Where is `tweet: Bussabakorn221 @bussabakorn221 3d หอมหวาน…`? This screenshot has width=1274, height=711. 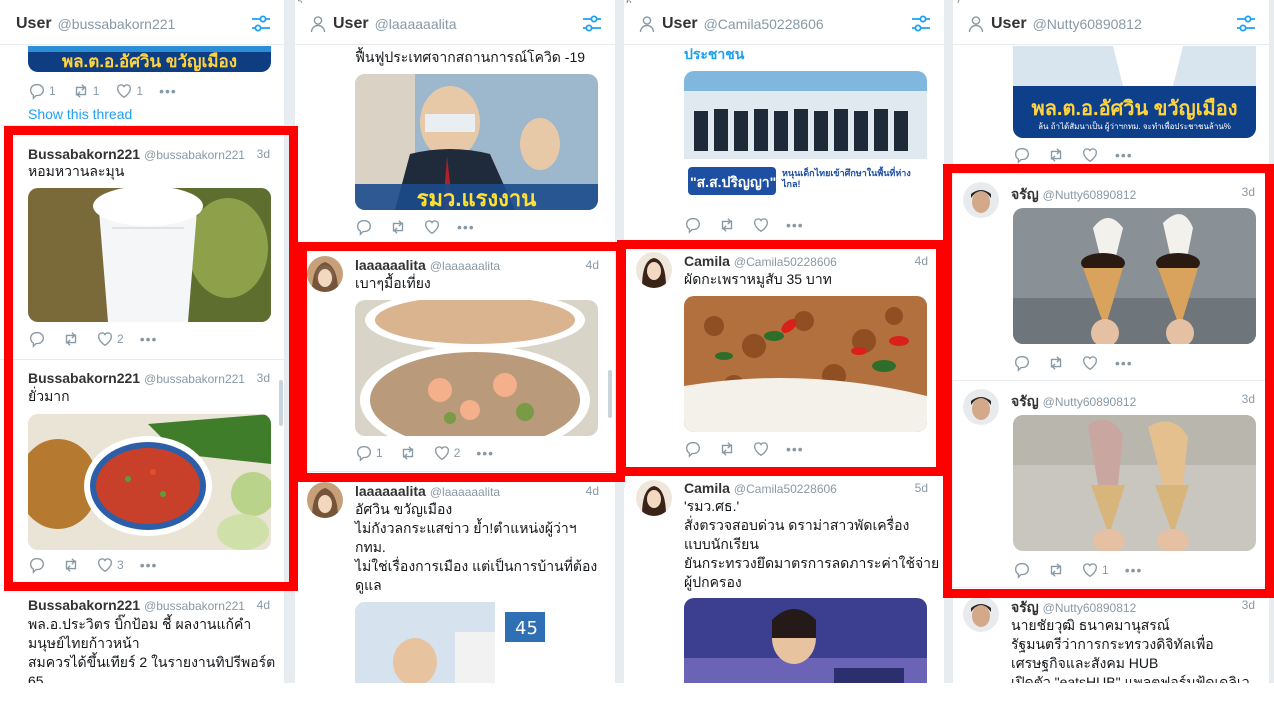
tweet: Bussabakorn221 @bussabakorn221 3d หอมหวาน… is located at coordinates (142, 249).